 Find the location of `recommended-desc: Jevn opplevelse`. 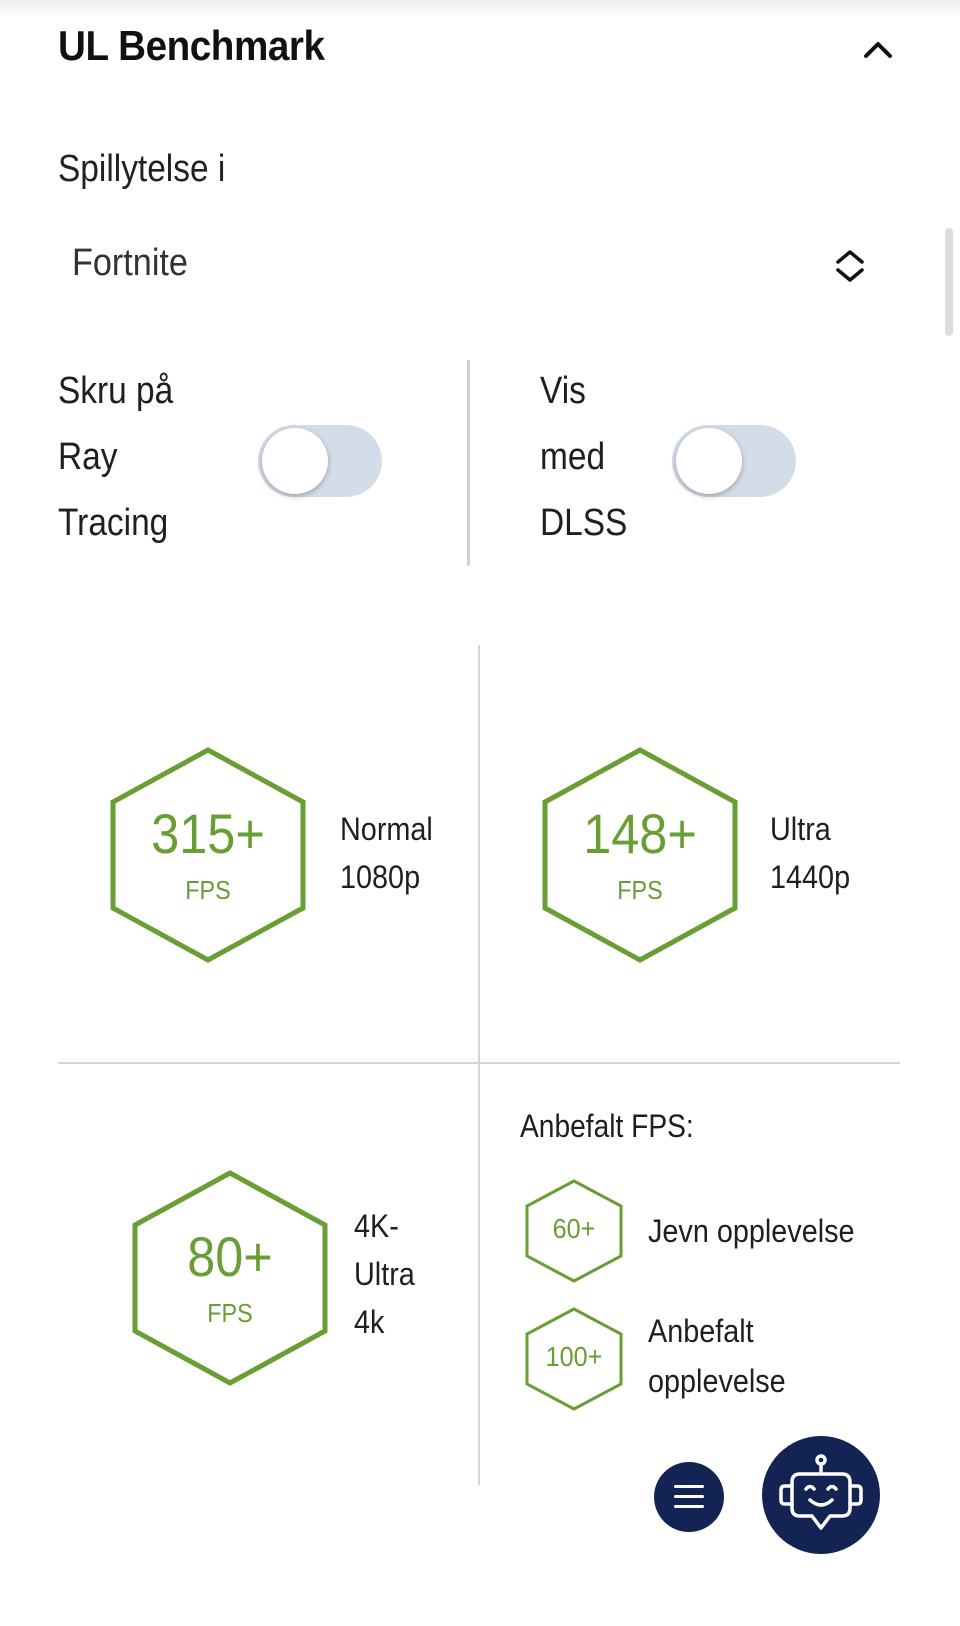

recommended-desc: Jevn opplevelse is located at coordinates (751, 1231).